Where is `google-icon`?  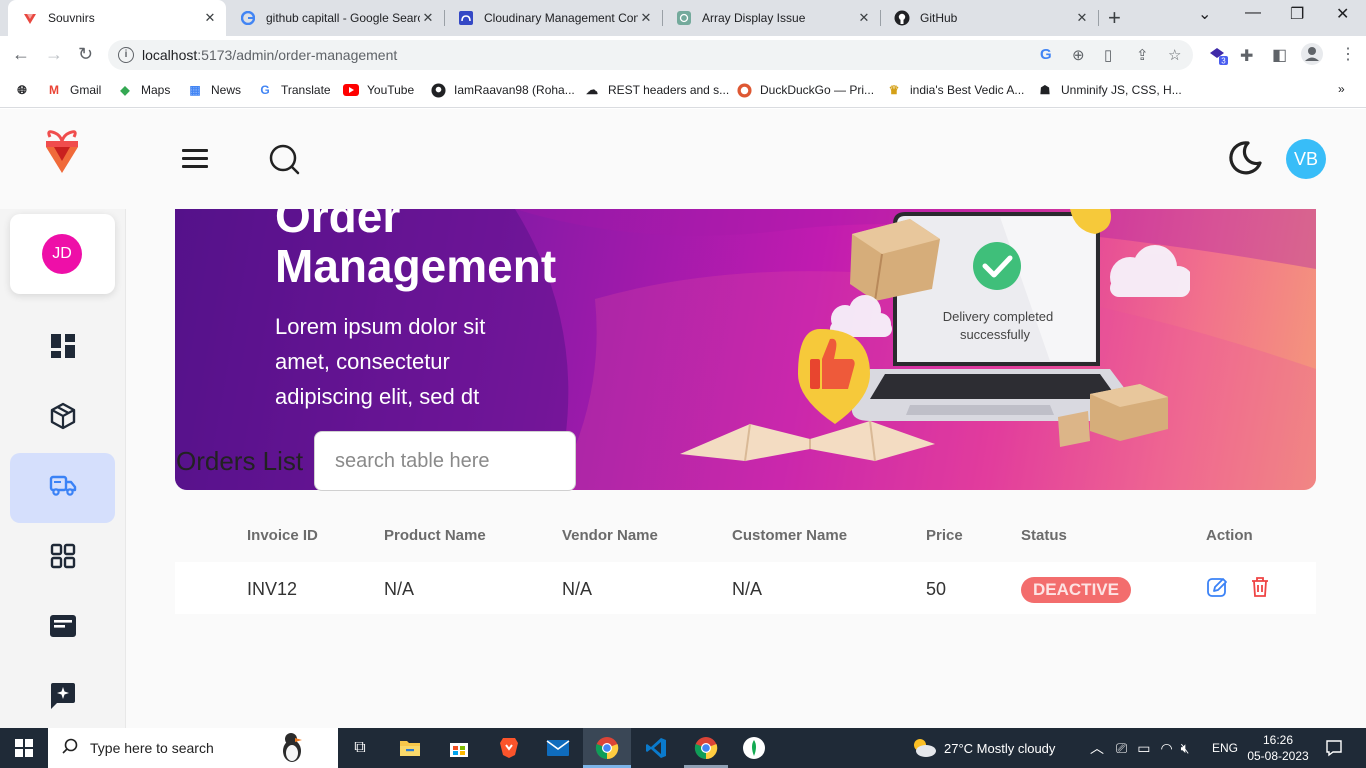 google-icon is located at coordinates (248, 18).